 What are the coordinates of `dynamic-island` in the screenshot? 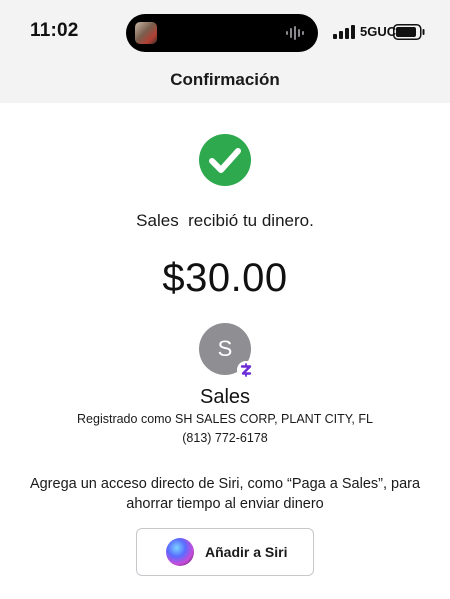 It's located at (222, 33).